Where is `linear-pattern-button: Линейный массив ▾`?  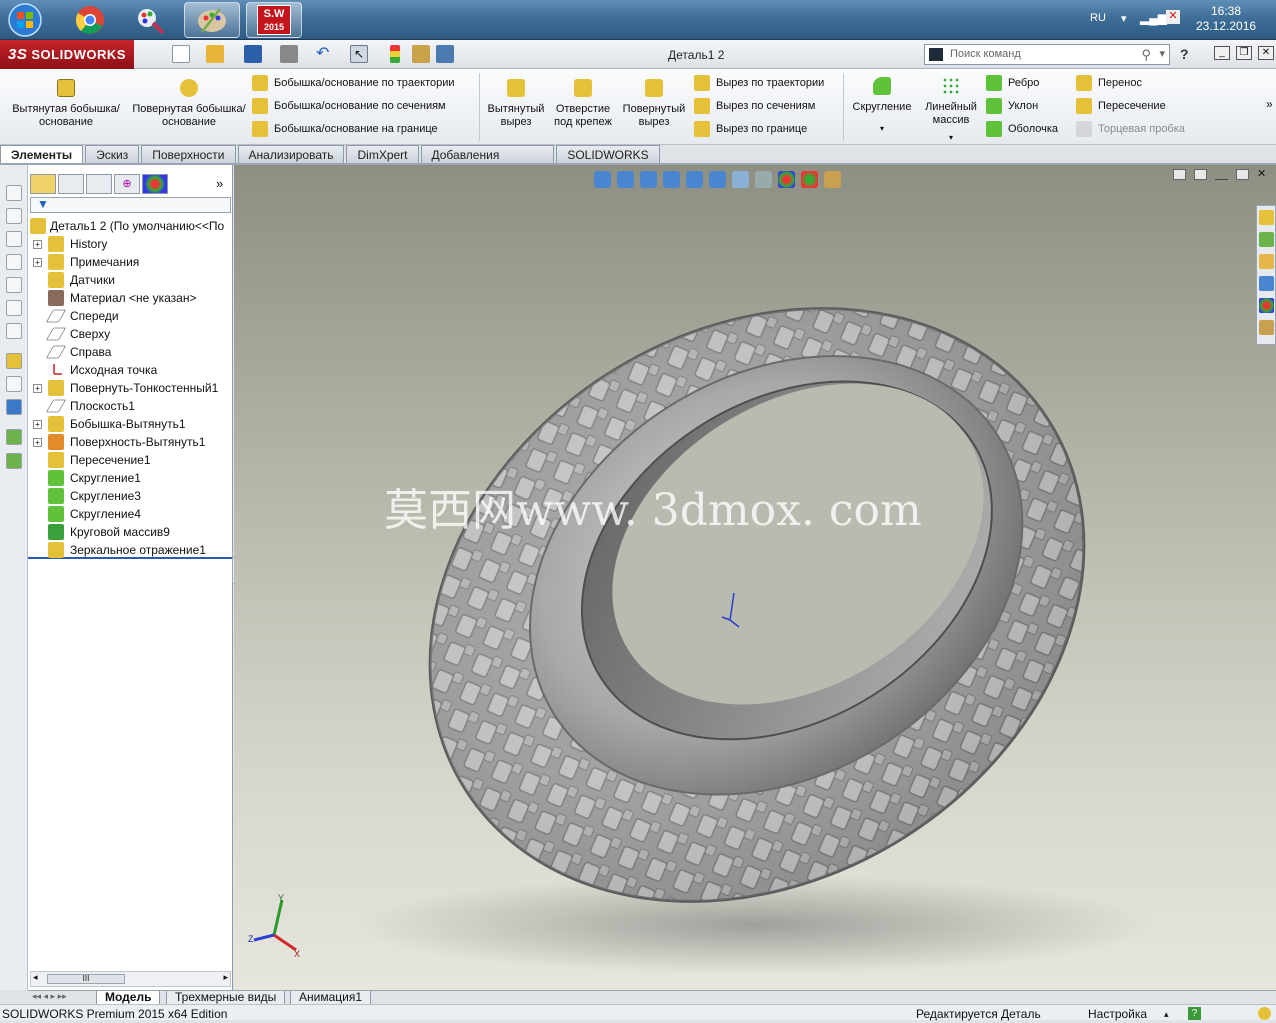
linear-pattern-button: Линейный массив ▾ is located at coordinates (951, 110).